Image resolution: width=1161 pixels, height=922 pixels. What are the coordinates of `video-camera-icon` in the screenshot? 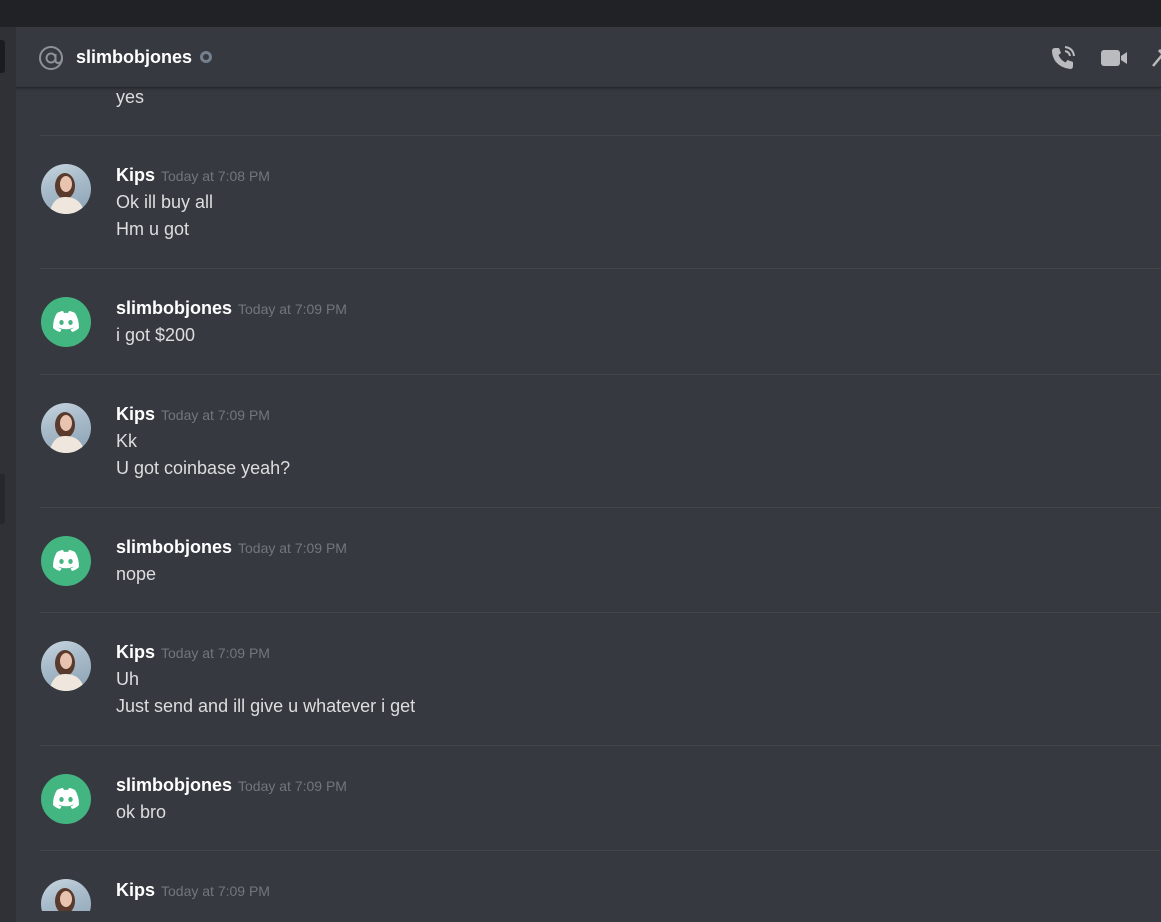 It's located at (1114, 58).